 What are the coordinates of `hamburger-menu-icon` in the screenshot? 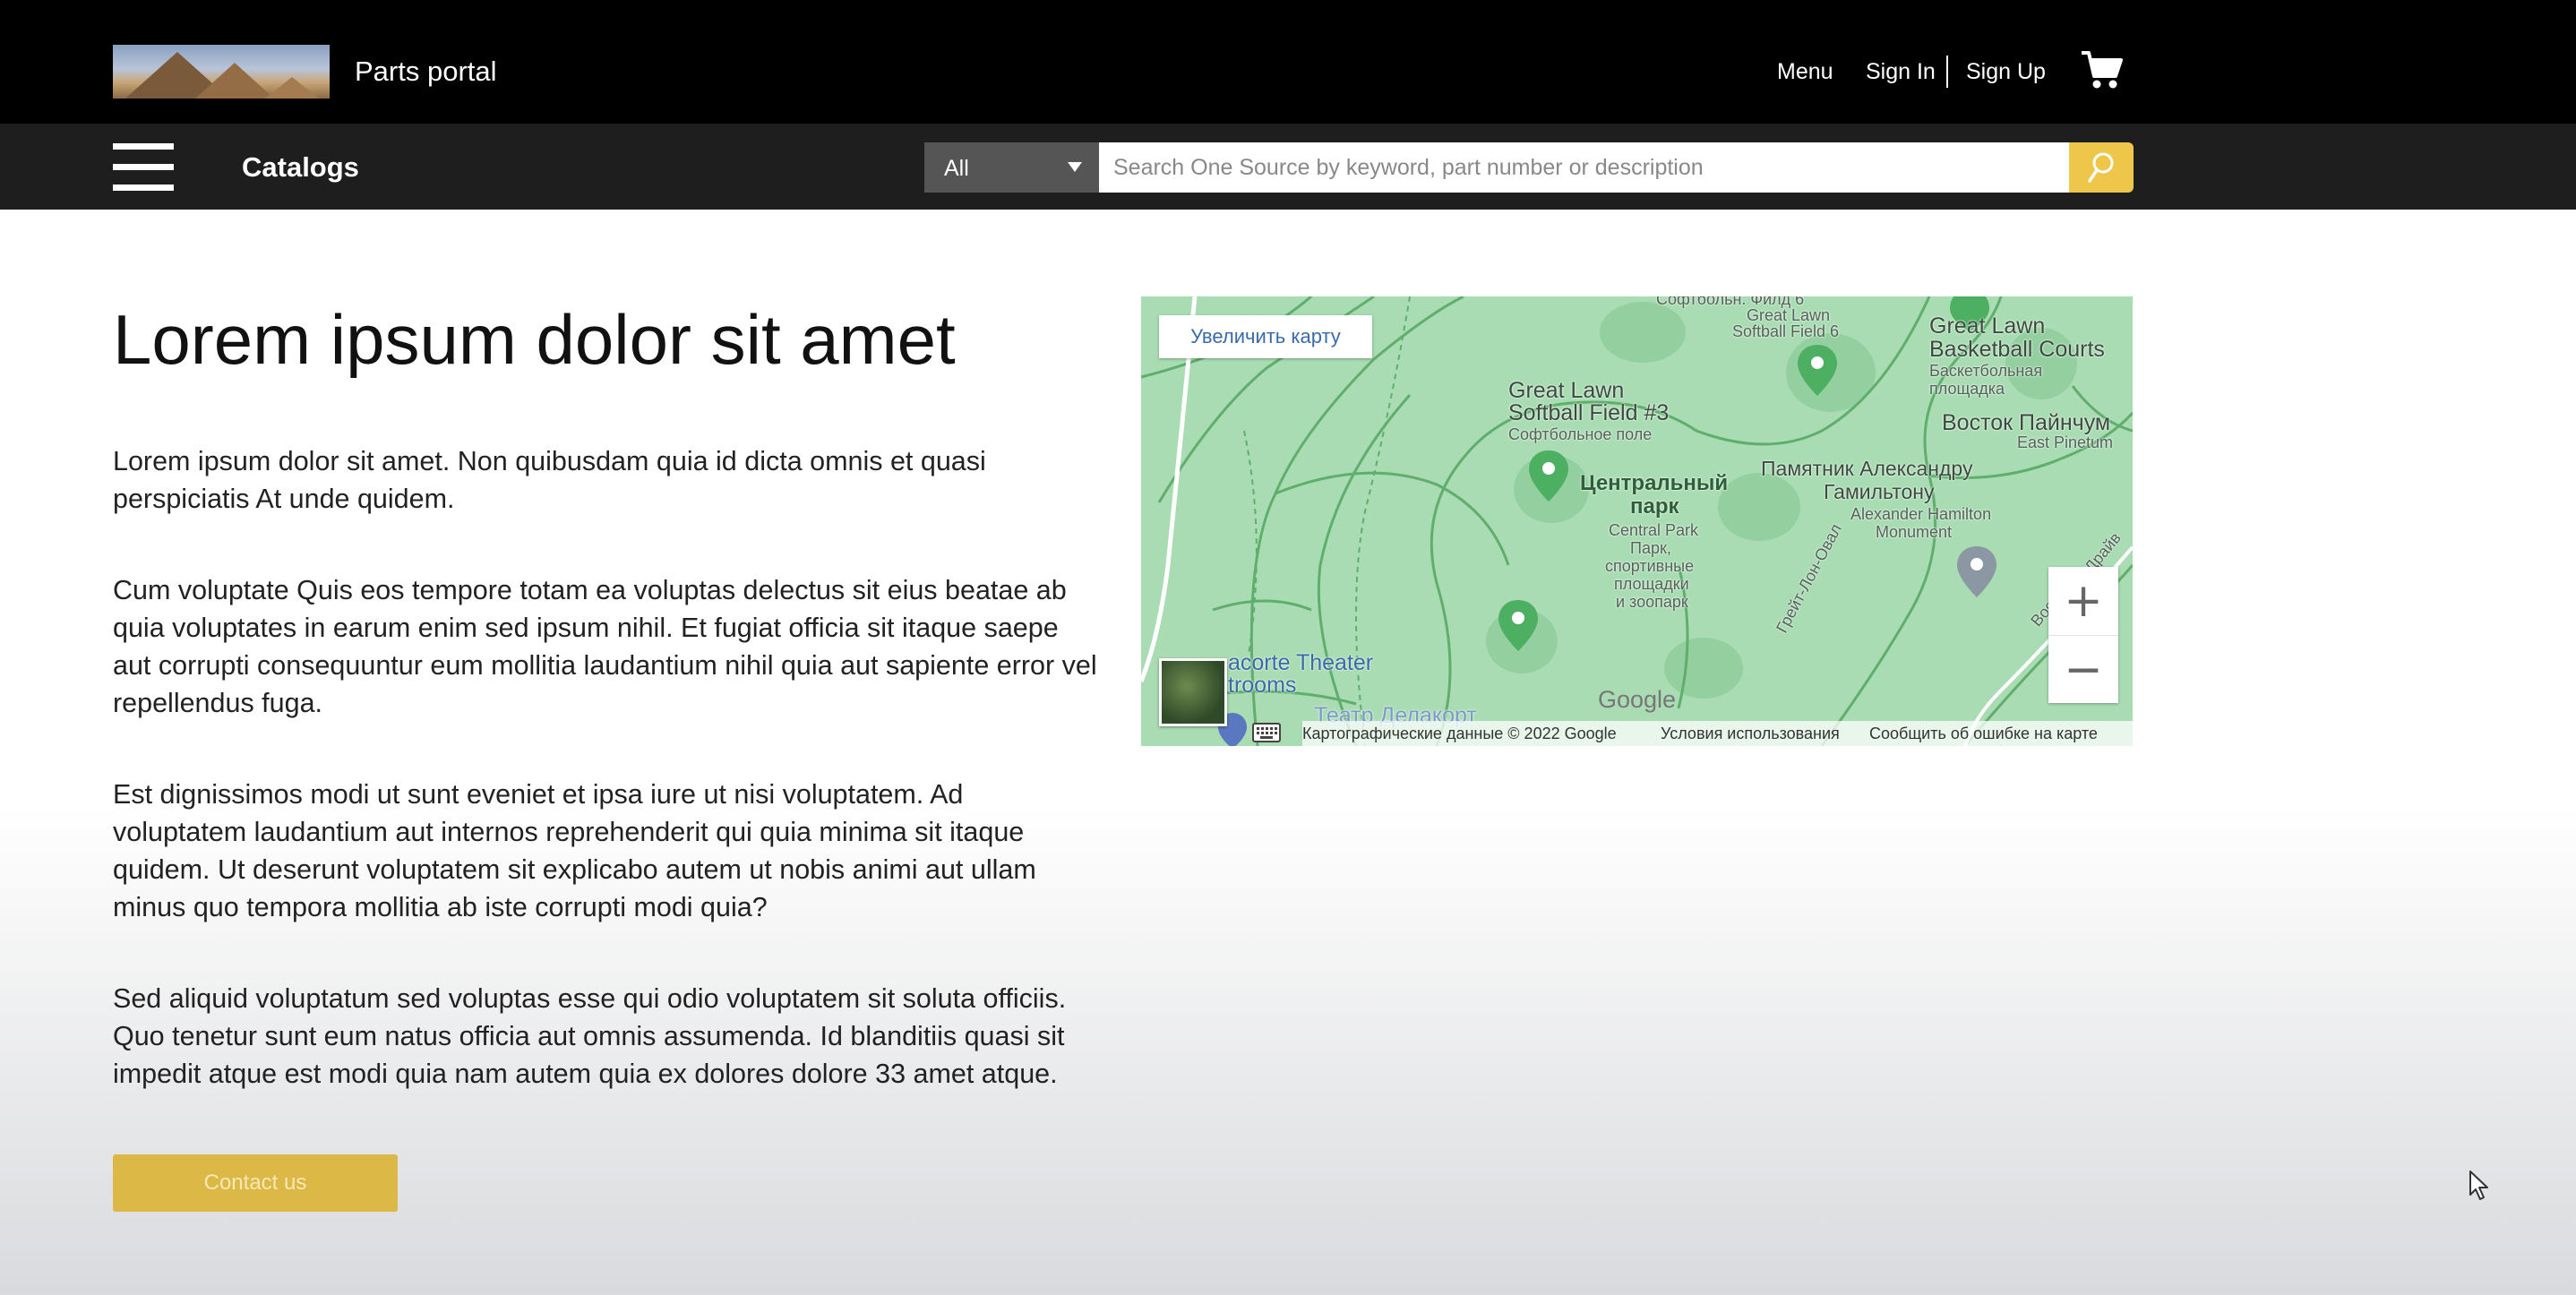 It's located at (143, 167).